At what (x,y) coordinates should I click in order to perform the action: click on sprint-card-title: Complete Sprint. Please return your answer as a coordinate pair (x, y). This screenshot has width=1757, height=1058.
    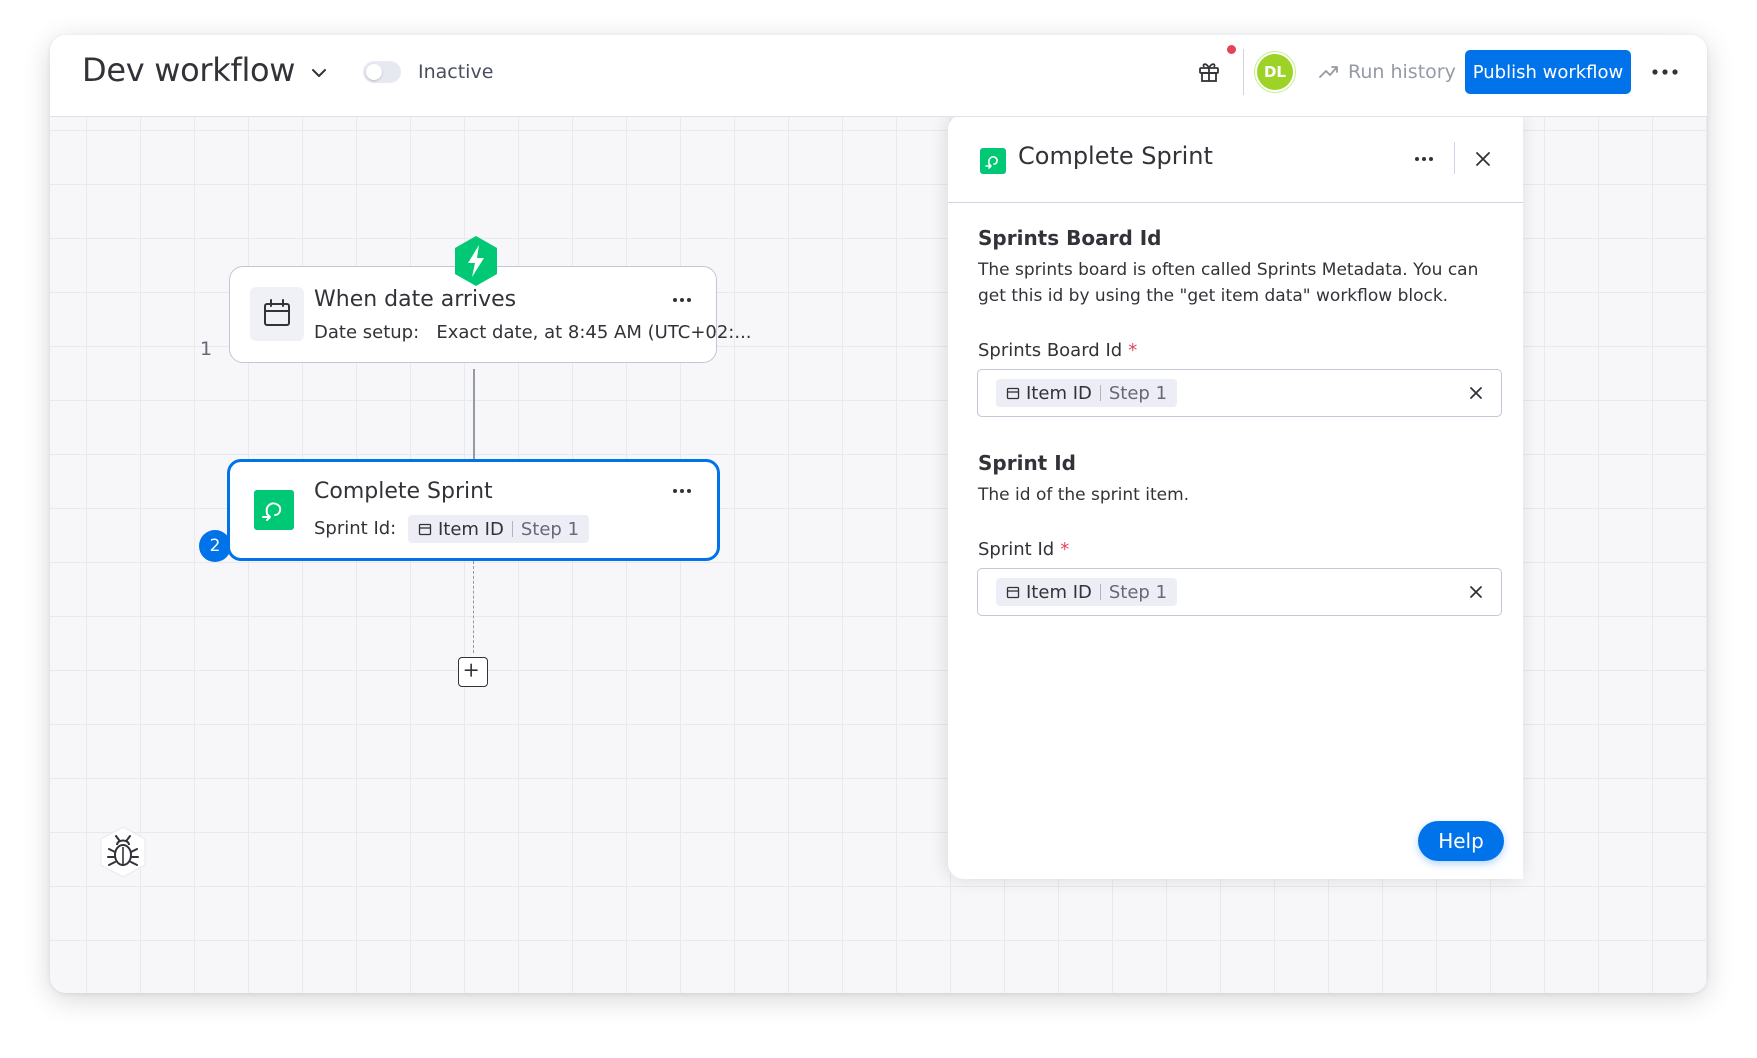
    Looking at the image, I should click on (403, 491).